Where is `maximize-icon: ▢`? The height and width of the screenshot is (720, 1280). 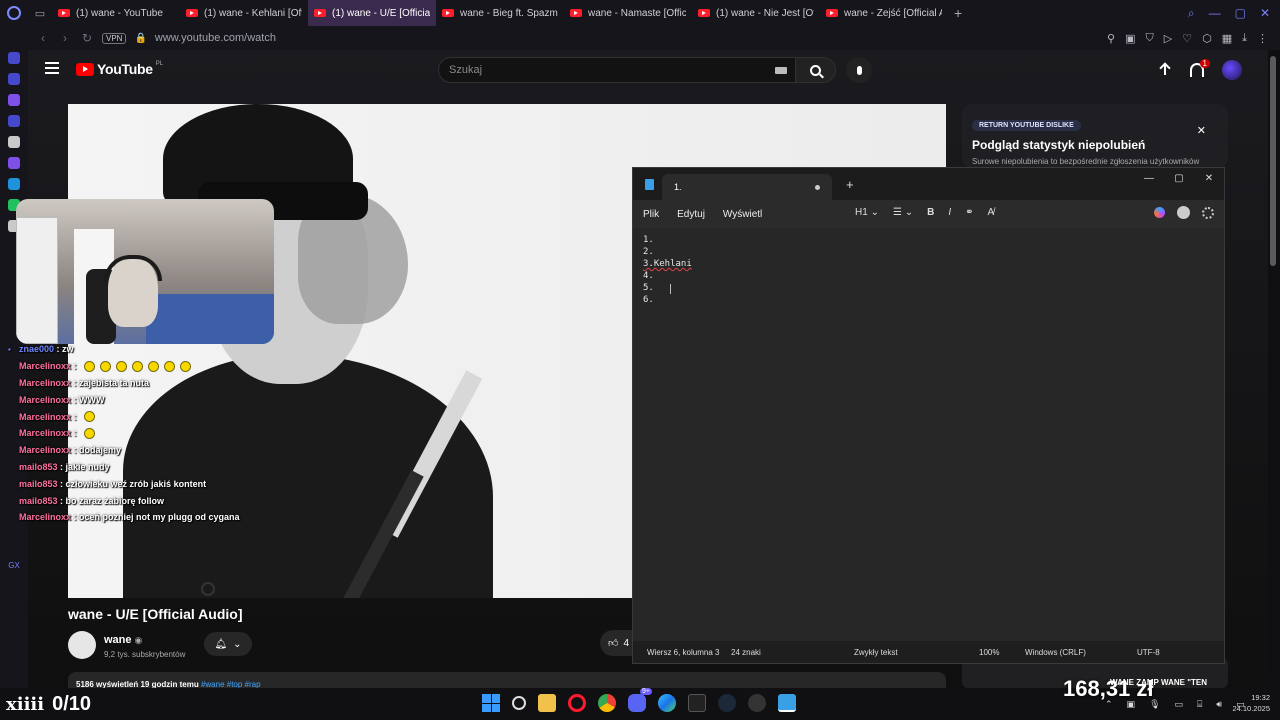 maximize-icon: ▢ is located at coordinates (1179, 178).